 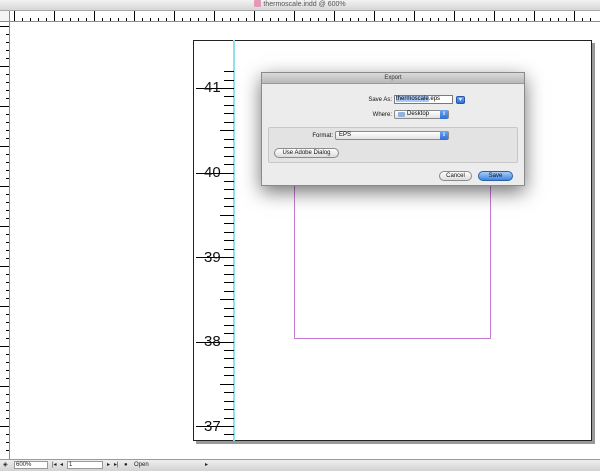 What do you see at coordinates (212, 426) in the screenshot?
I see `scale-label-37: 37` at bounding box center [212, 426].